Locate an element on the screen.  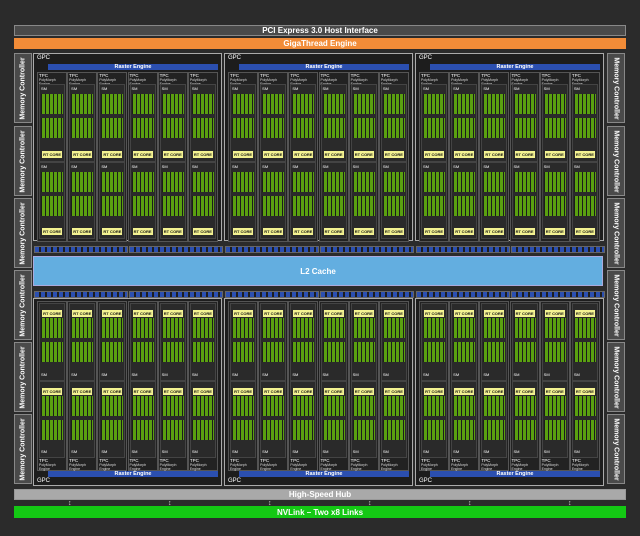
gpc-label: GPC is located at coordinates (426, 58).